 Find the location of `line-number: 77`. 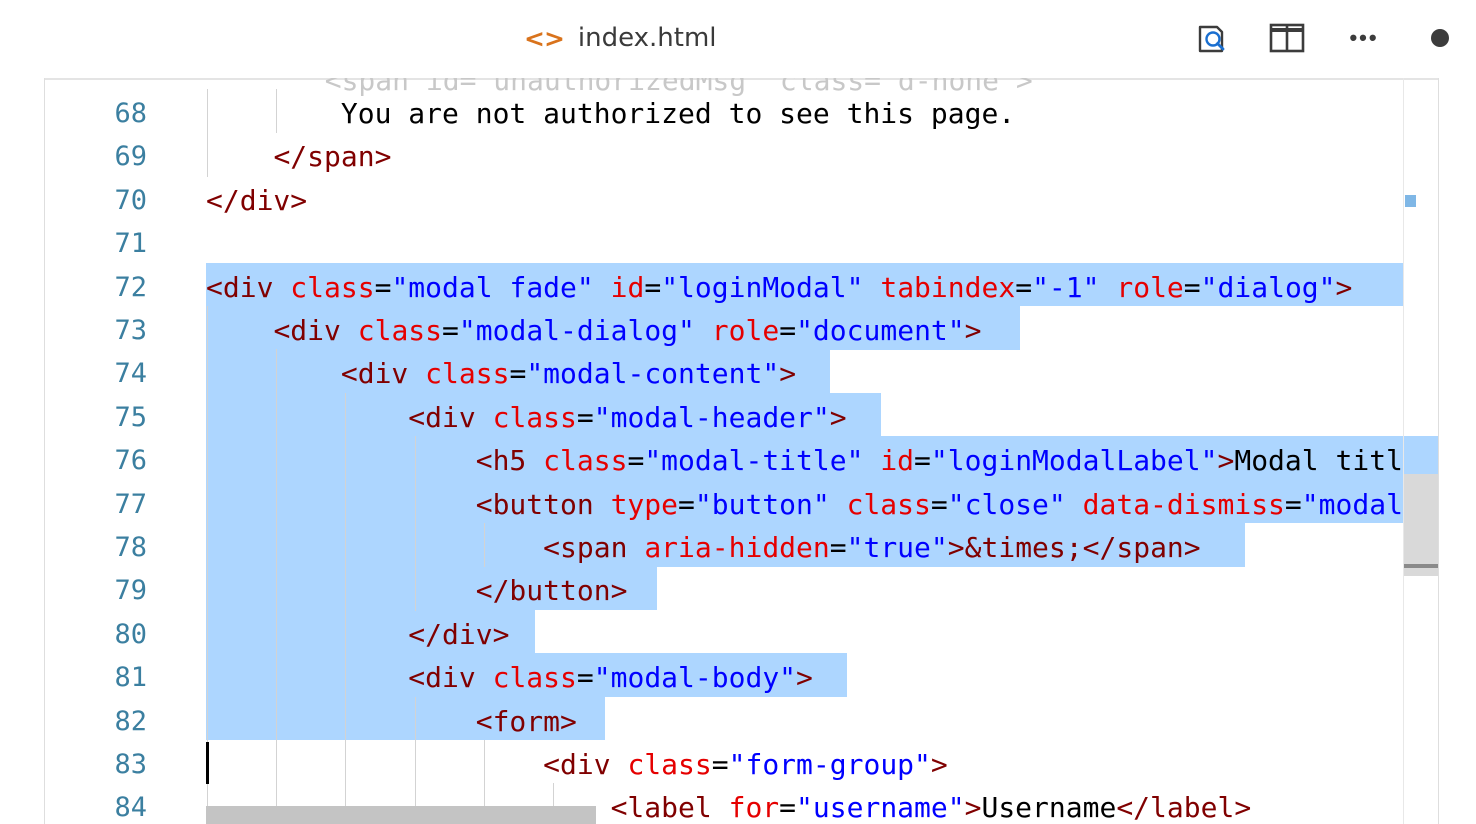

line-number: 77 is located at coordinates (130, 504).